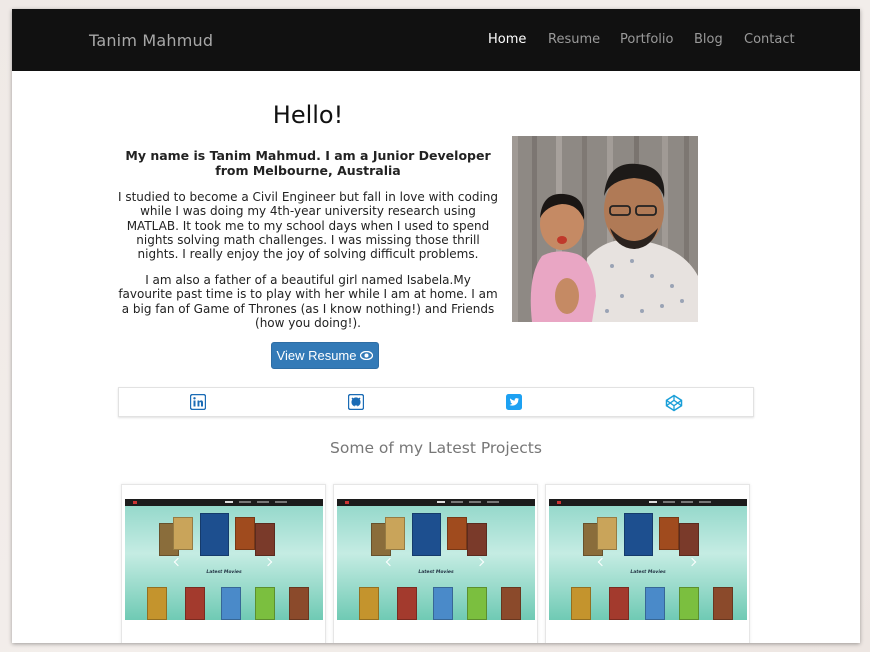 This screenshot has height=652, width=870. I want to click on view-resume-button: View Resume, so click(325, 355).